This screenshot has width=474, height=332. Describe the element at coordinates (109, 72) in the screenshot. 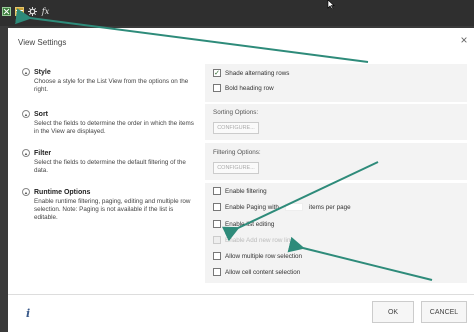

I see `section-style-header: ▲ Style` at that location.